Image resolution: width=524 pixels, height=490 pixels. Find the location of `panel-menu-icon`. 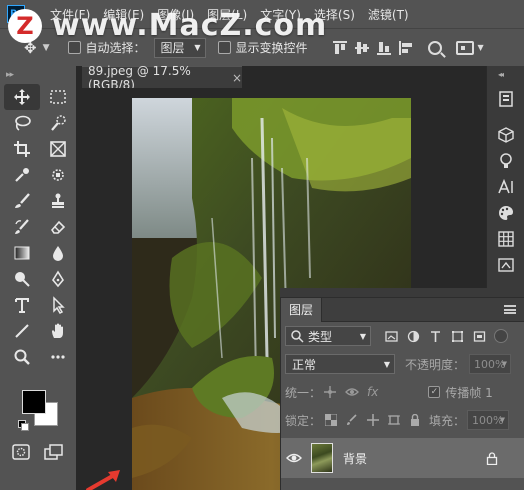

panel-menu-icon is located at coordinates (510, 309).